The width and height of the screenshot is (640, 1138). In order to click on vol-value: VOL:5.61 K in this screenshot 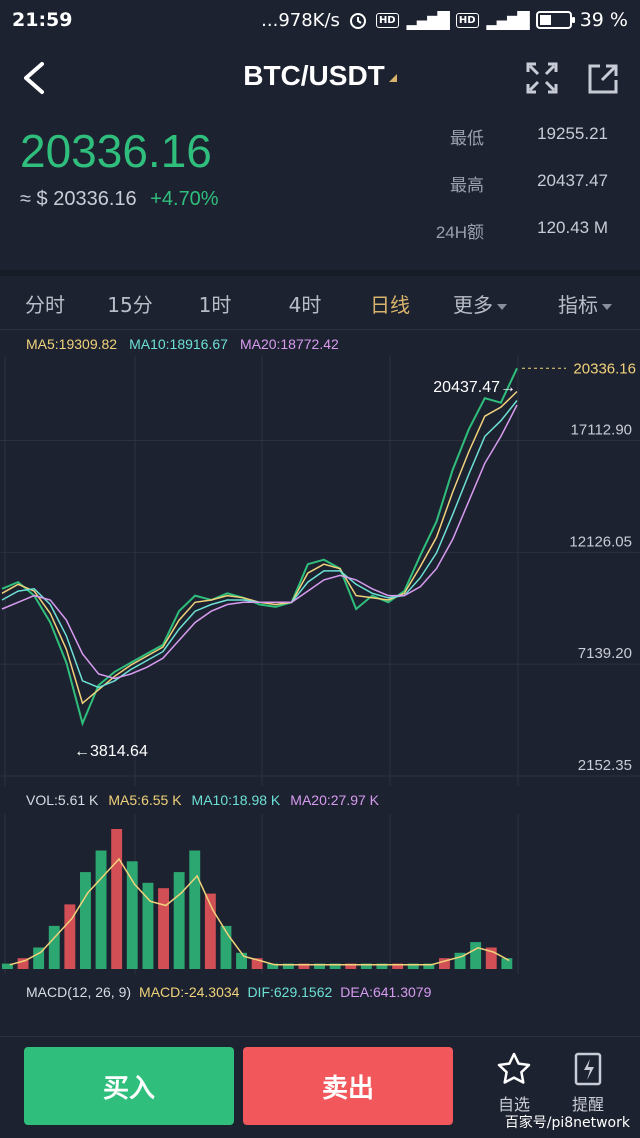, I will do `click(62, 800)`.